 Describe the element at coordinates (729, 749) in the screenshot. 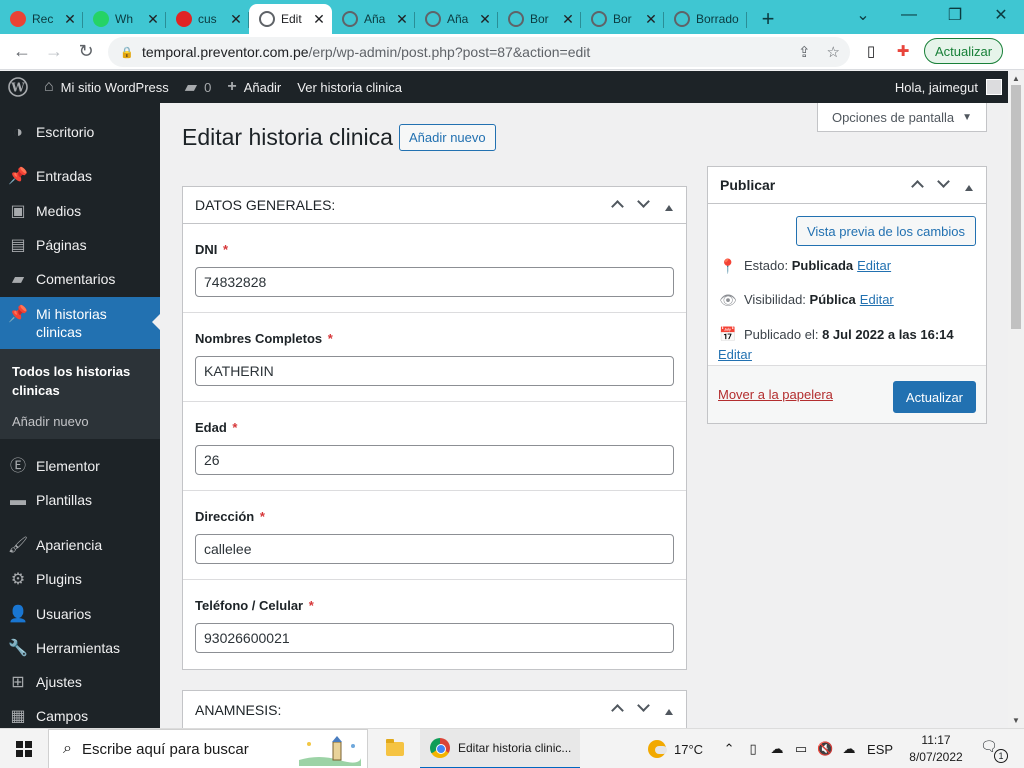

I see `show-hidden-icons-icon: ⌃` at that location.